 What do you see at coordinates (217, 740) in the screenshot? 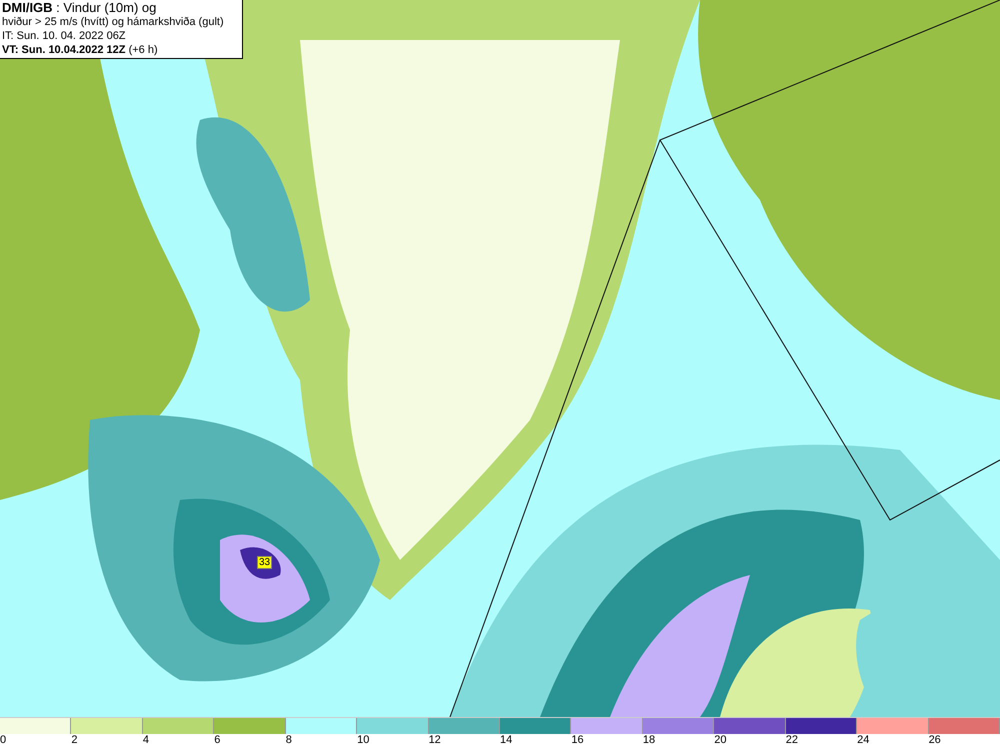
I see `legend-label: 6` at bounding box center [217, 740].